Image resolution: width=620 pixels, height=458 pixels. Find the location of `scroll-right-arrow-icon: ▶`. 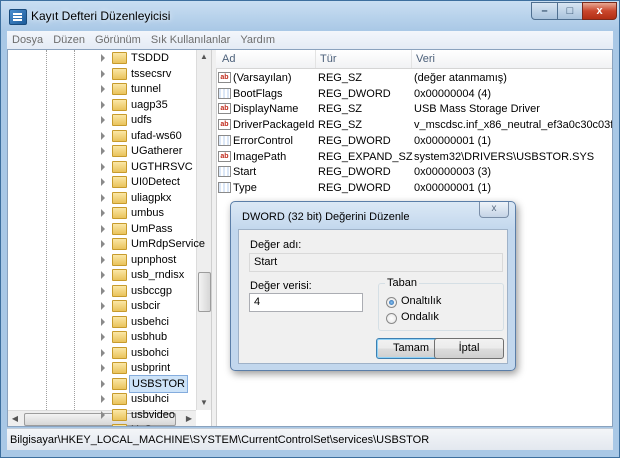

scroll-right-arrow-icon: ▶ is located at coordinates (189, 418).